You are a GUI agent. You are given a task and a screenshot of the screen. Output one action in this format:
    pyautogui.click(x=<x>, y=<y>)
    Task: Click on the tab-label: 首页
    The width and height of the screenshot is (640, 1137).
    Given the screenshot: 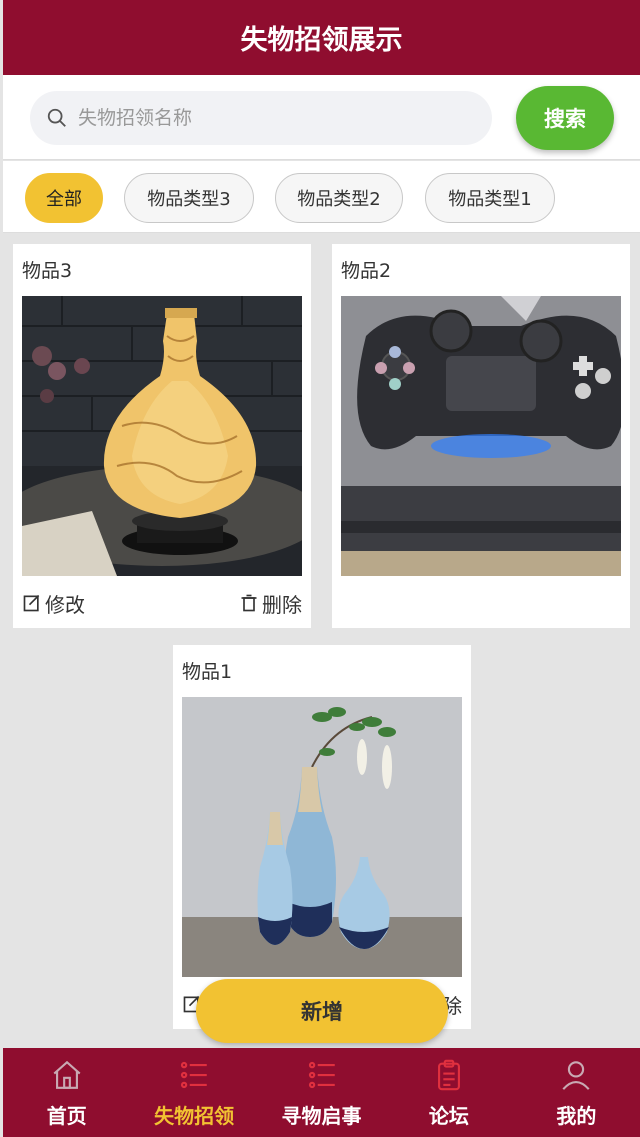 What is the action you would take?
    pyautogui.click(x=66, y=1116)
    